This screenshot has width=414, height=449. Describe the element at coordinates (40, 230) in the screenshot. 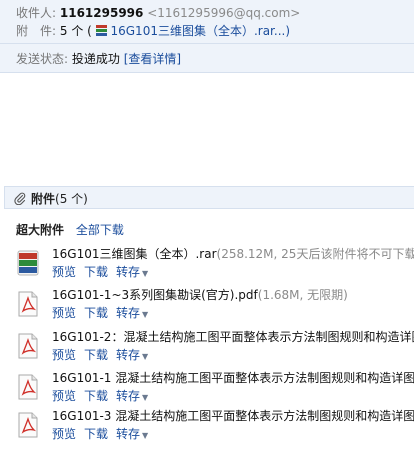

I see `big-attachments-label: 超大附件` at that location.